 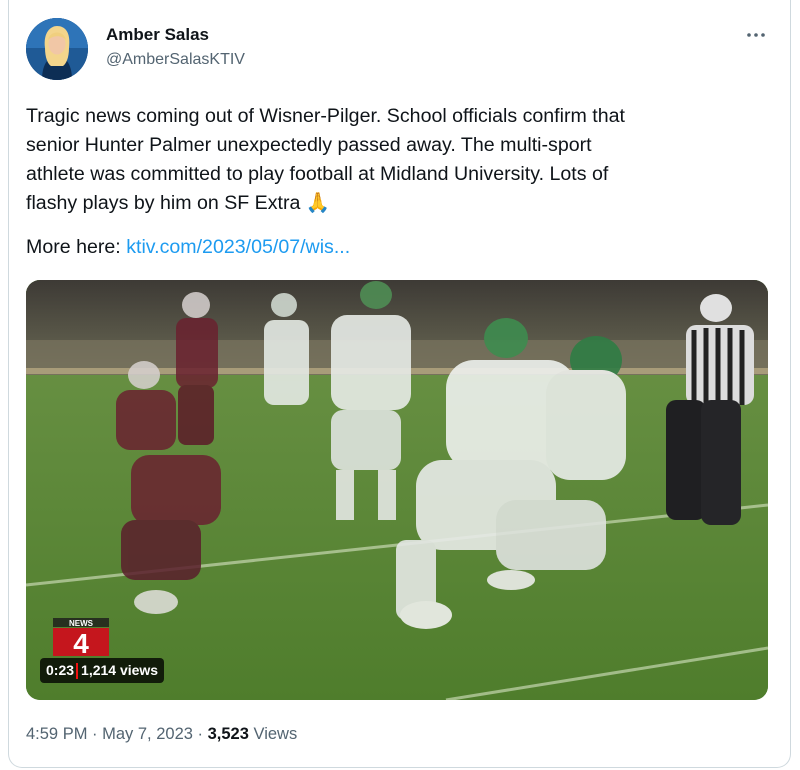 What do you see at coordinates (157, 35) in the screenshot?
I see `author-name: Amber Salas` at bounding box center [157, 35].